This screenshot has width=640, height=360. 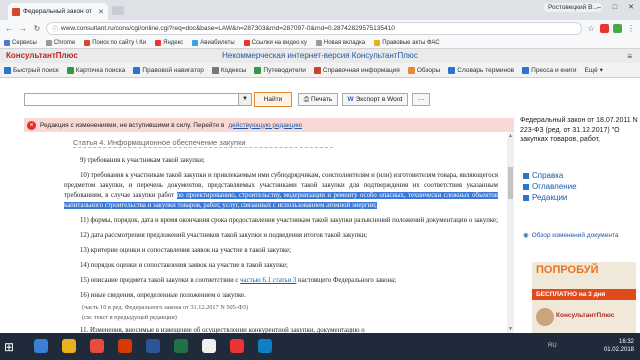 What do you see at coordinates (9, 347) in the screenshot?
I see `start-icon: ⊞` at bounding box center [9, 347].